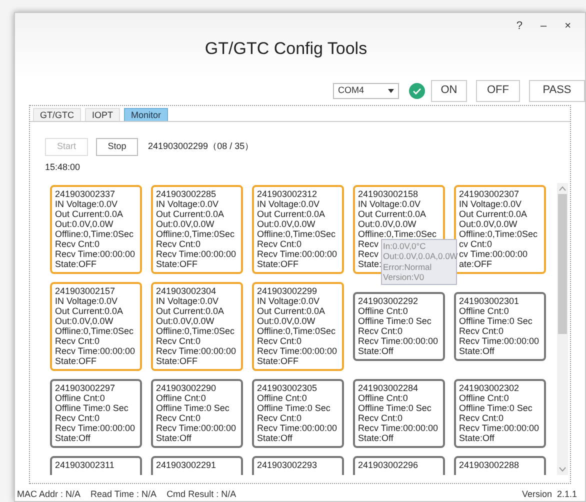 The width and height of the screenshot is (586, 502). Describe the element at coordinates (286, 49) in the screenshot. I see `window-title: GT/GTC Config Tools` at that location.